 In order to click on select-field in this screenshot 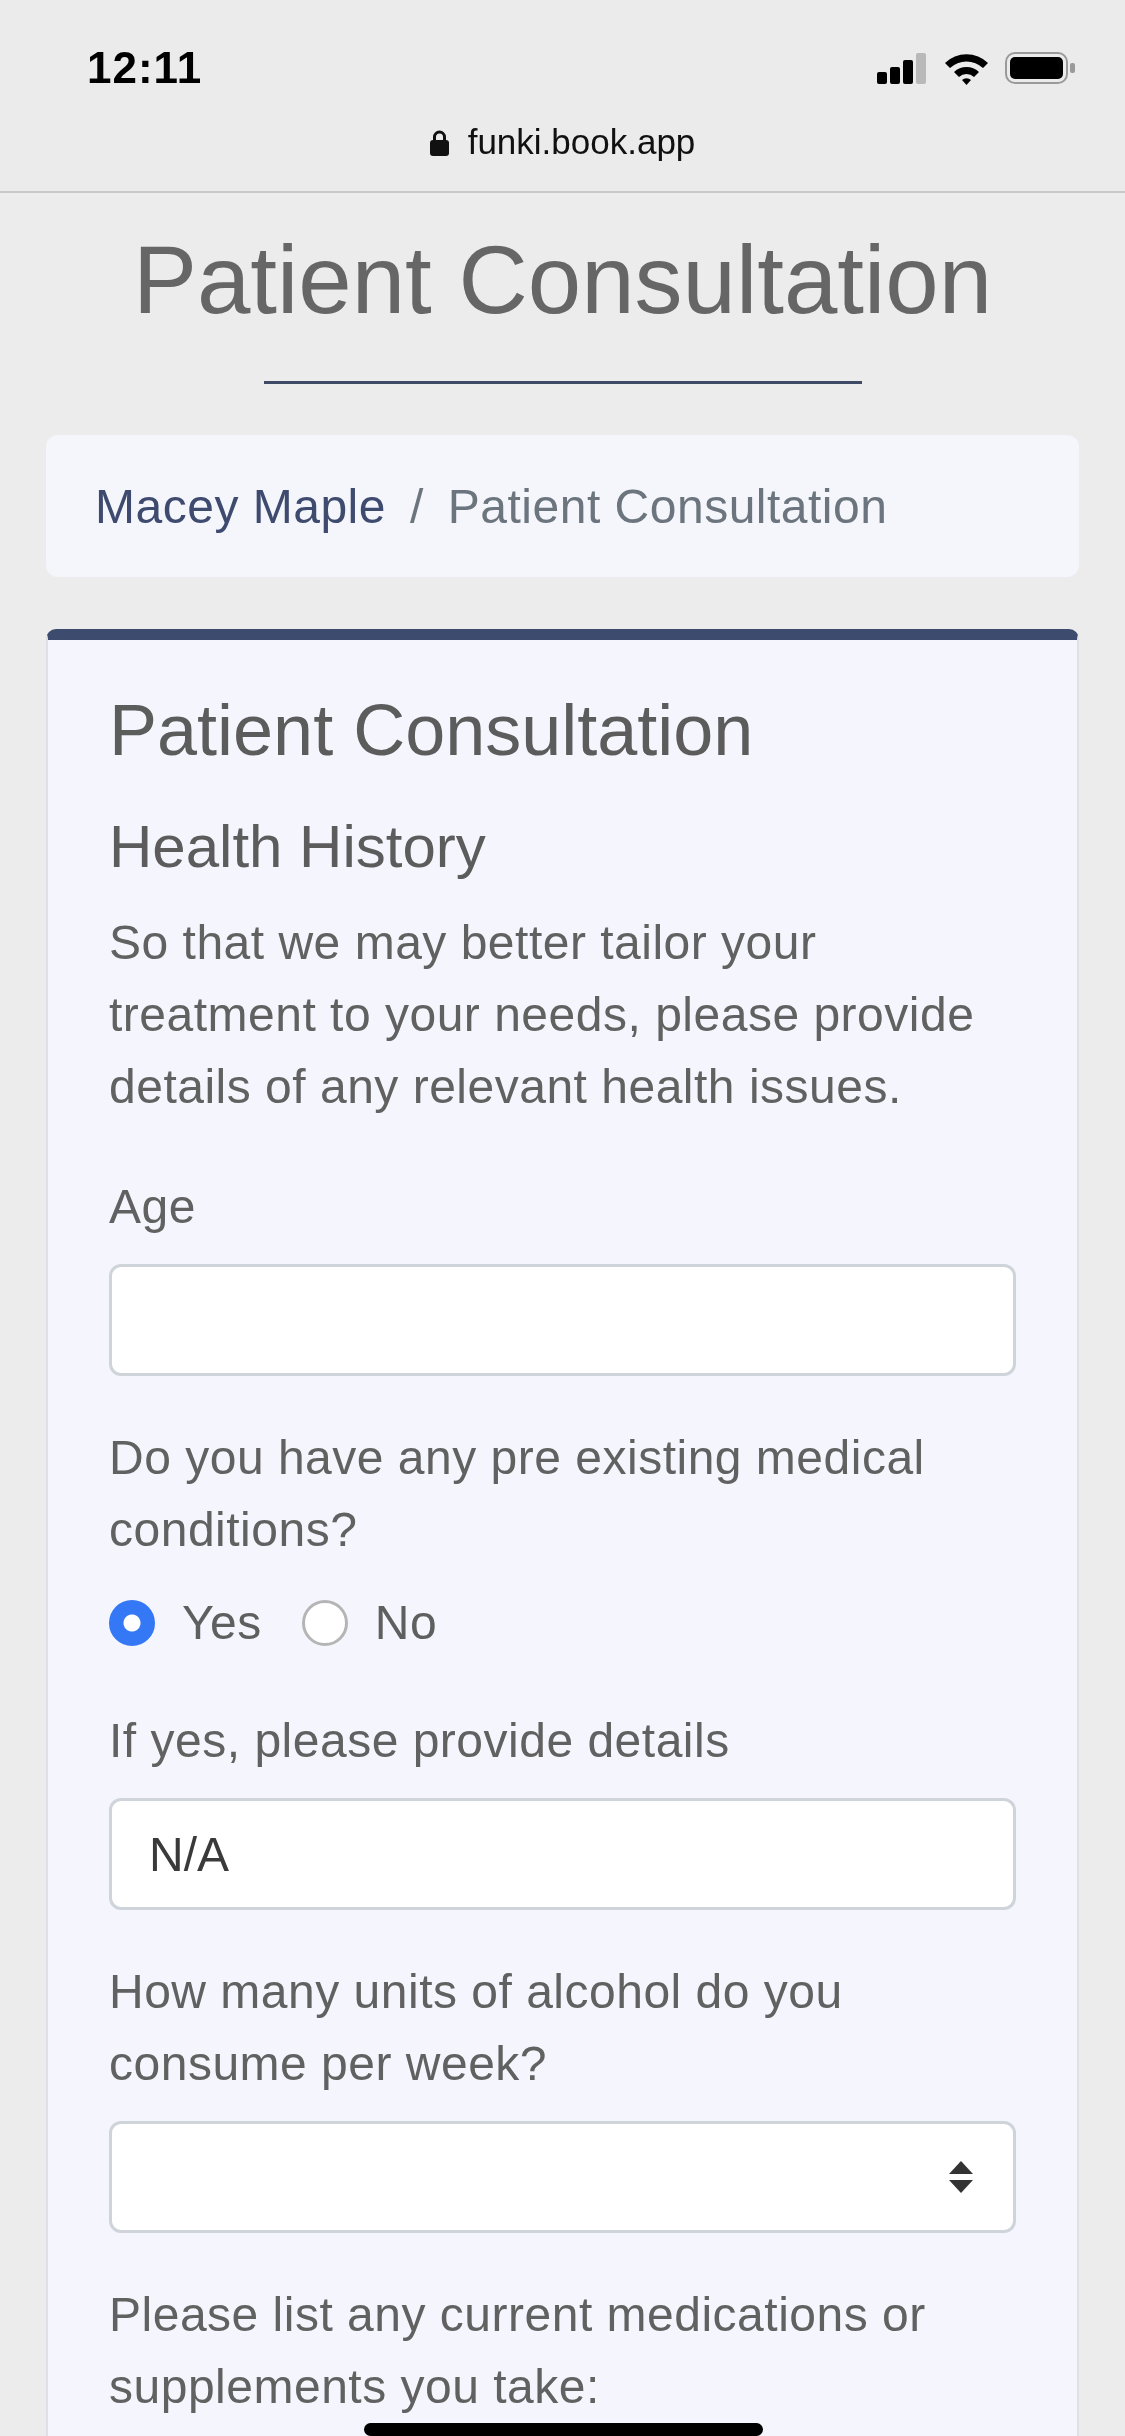, I will do `click(562, 2177)`.